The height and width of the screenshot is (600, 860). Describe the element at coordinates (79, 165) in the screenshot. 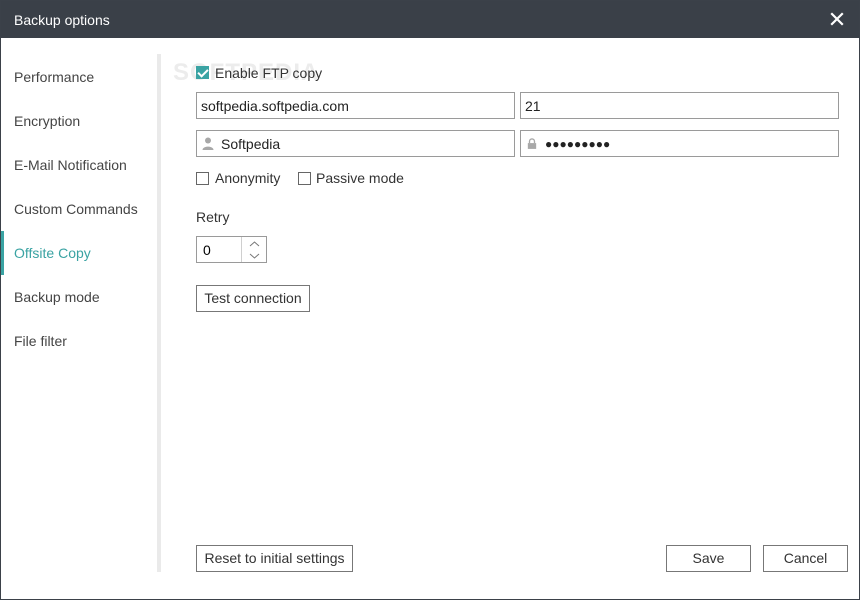

I see `sidebar-item-email-notification: E-Mail Notification` at that location.